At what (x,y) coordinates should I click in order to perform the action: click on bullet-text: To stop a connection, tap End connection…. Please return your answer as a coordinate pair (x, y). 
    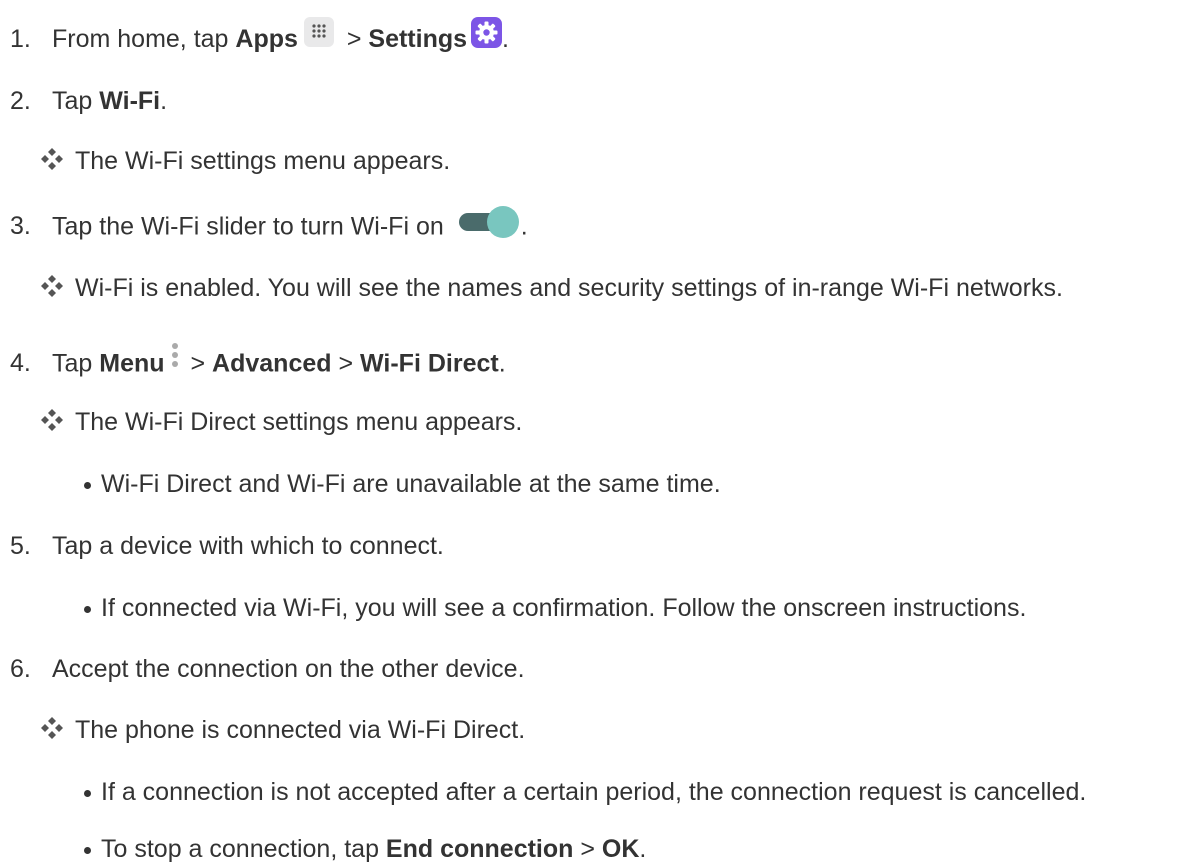
    Looking at the image, I should click on (374, 849).